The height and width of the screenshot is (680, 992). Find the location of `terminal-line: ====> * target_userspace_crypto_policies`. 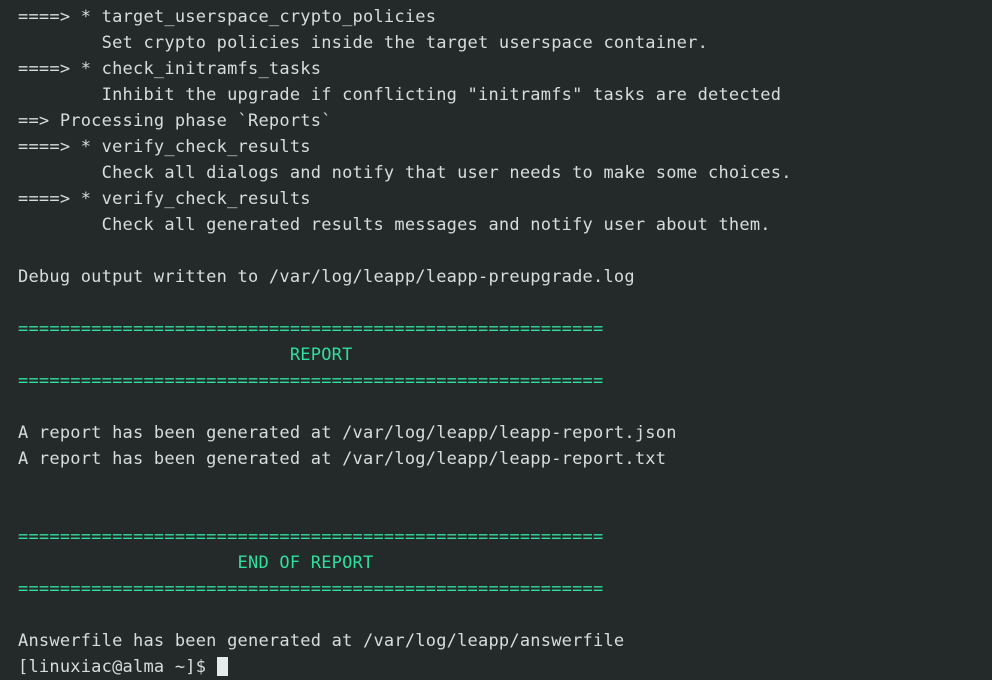

terminal-line: ====> * target_userspace_crypto_policies is located at coordinates (227, 17).